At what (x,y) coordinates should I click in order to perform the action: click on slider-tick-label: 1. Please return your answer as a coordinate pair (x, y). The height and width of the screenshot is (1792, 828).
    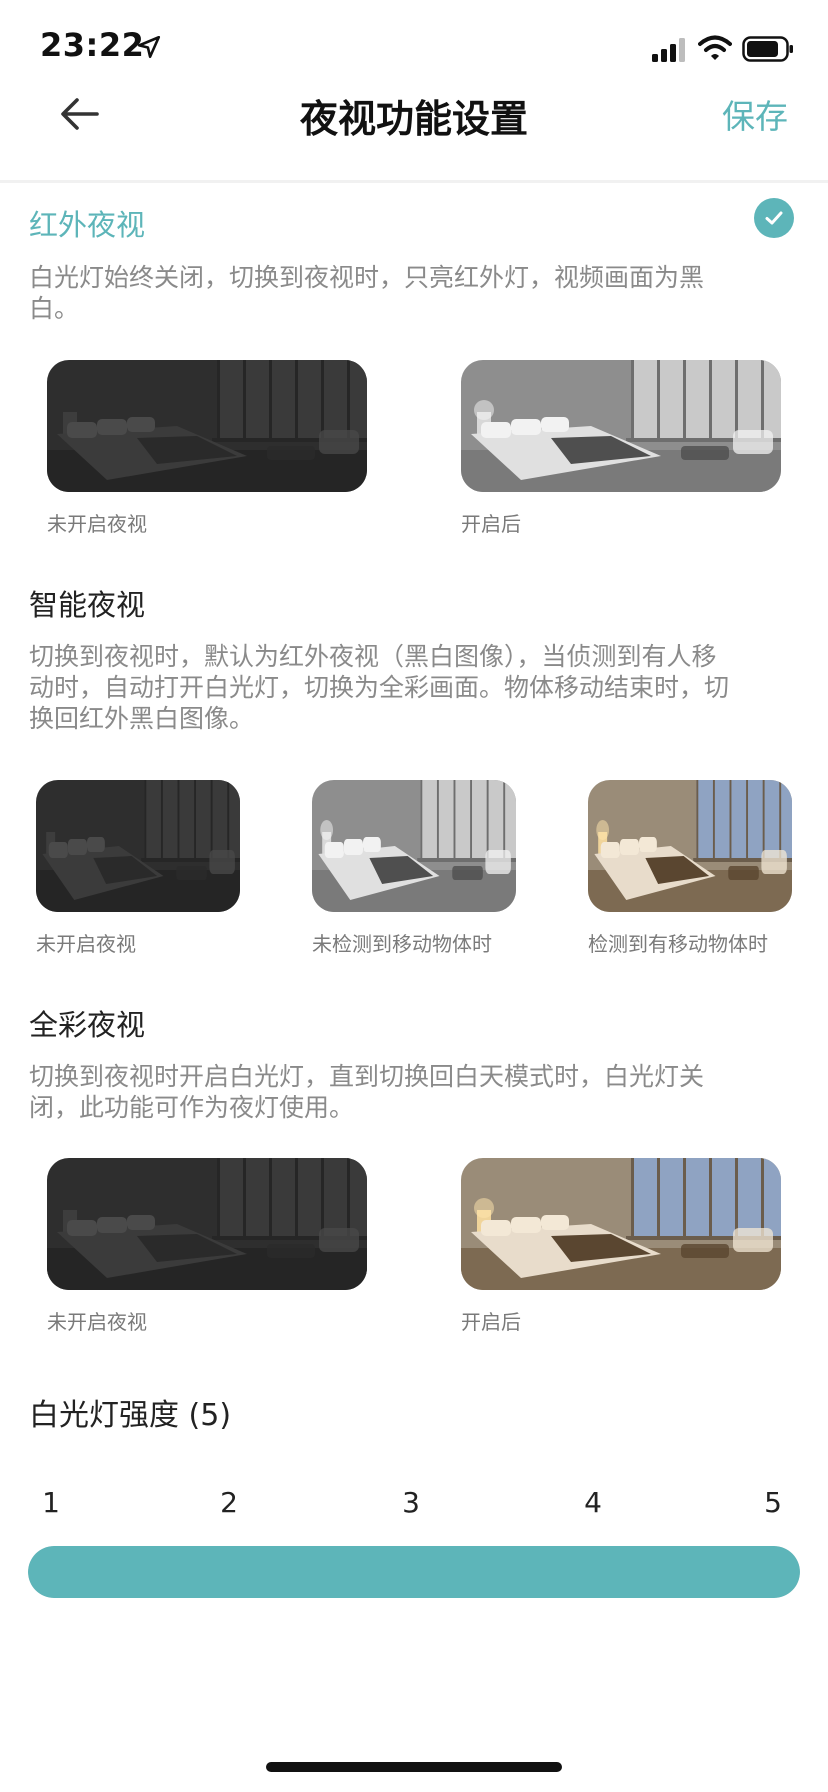
    Looking at the image, I should click on (51, 1502).